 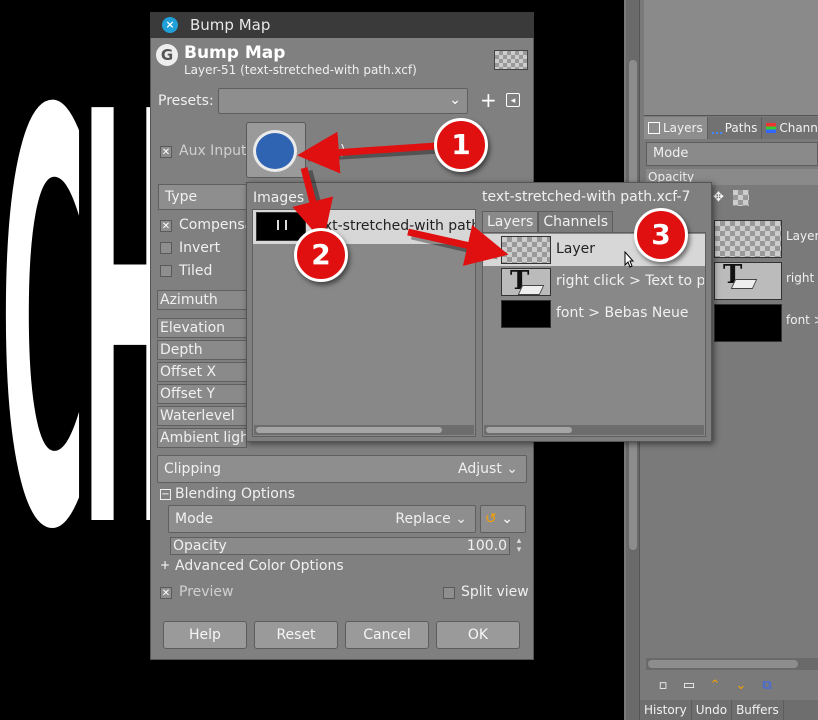 What do you see at coordinates (216, 225) in the screenshot?
I see `compensate-label: Compensa` at bounding box center [216, 225].